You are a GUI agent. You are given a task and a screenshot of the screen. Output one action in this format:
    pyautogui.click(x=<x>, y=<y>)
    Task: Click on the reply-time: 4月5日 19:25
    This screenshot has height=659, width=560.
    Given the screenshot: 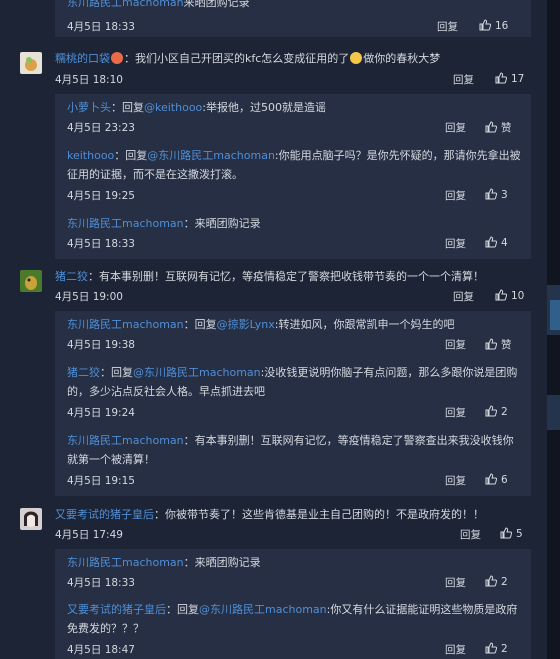 What is the action you would take?
    pyautogui.click(x=101, y=196)
    